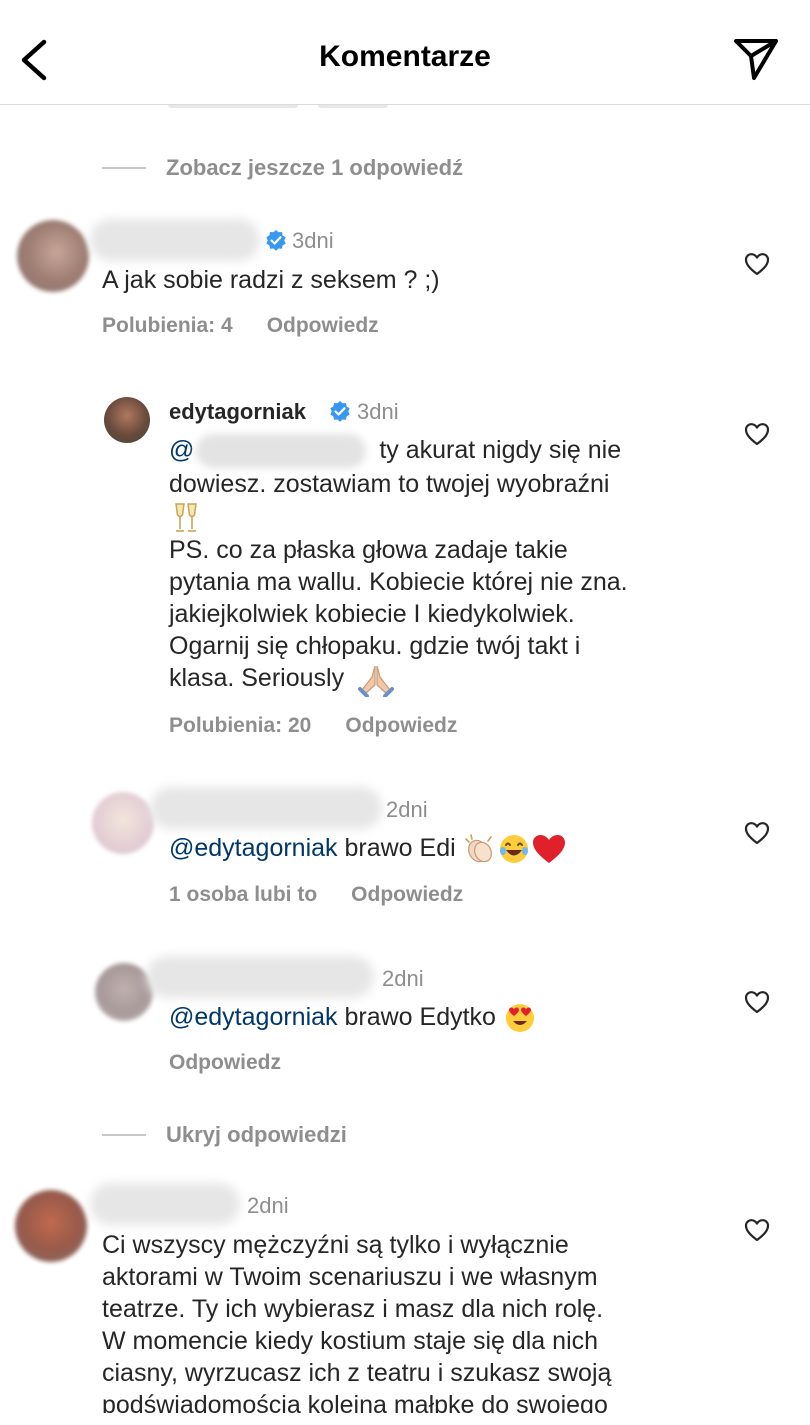 The width and height of the screenshot is (810, 1425). I want to click on comment-meta: Odpowiedz, so click(225, 1063).